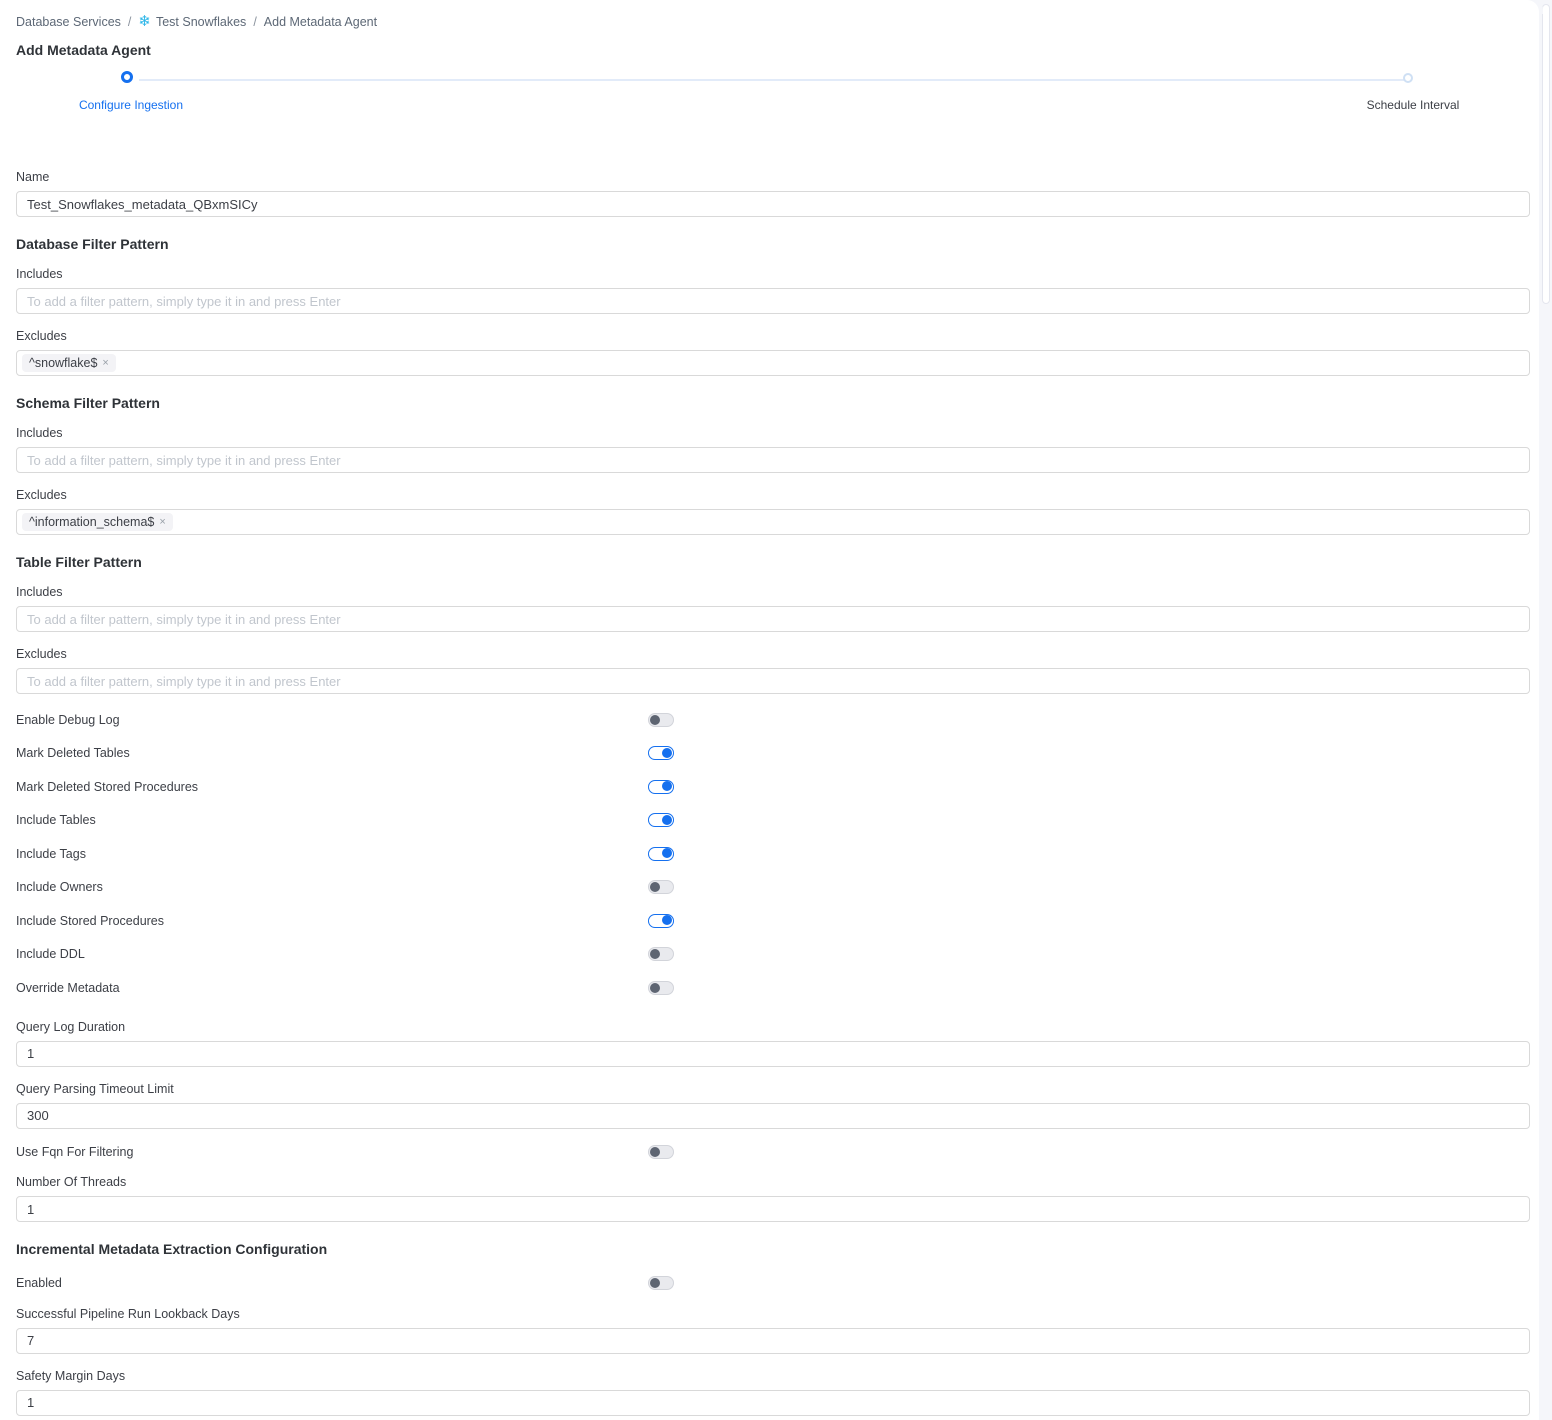  Describe the element at coordinates (39, 274) in the screenshot. I see `database-includes-label: Includes` at that location.